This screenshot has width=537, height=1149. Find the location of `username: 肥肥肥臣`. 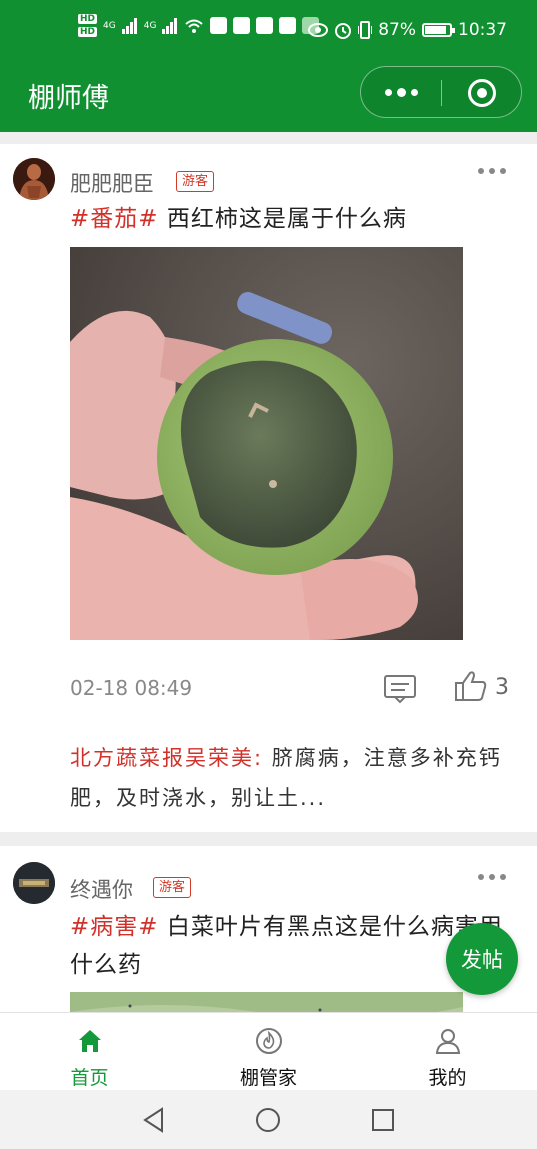

username: 肥肥肥臣 is located at coordinates (112, 183).